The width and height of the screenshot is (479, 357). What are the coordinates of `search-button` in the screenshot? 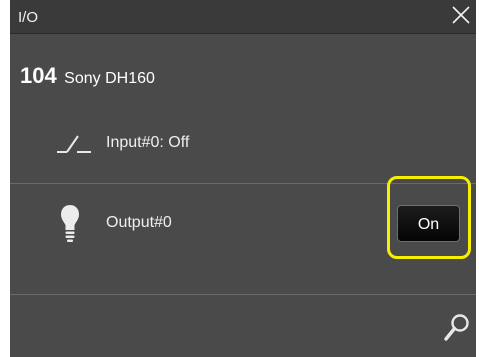 It's located at (457, 328).